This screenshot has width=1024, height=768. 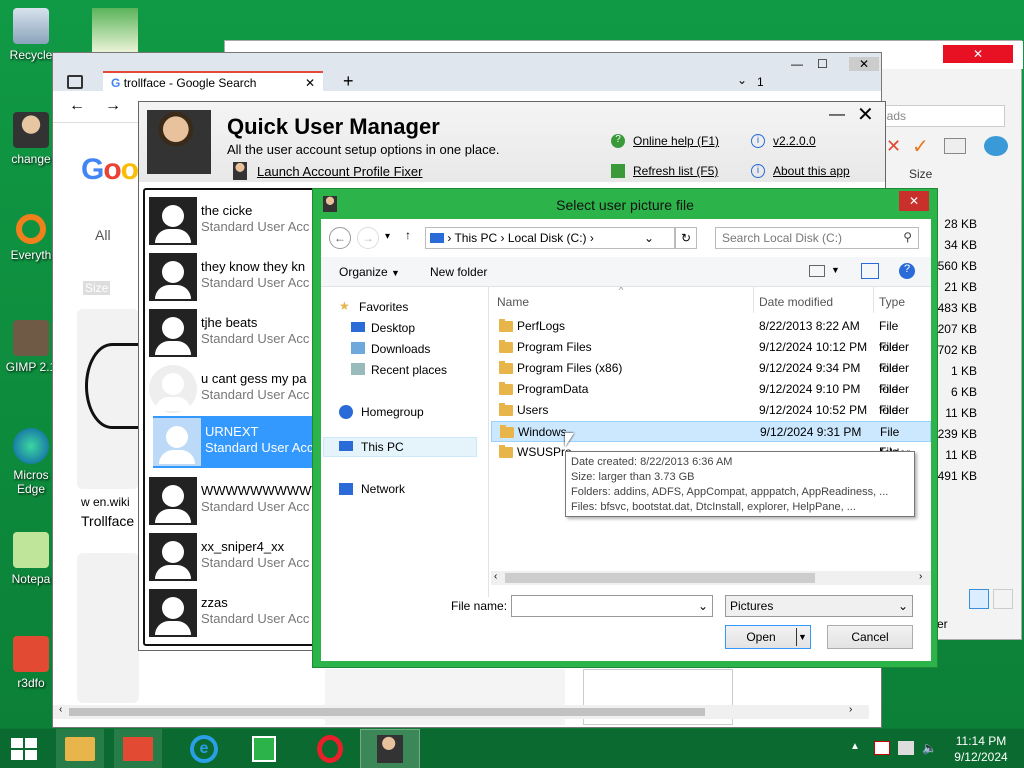 I want to click on browser-tab: G trollface - Google Search ✕, so click(x=213, y=82).